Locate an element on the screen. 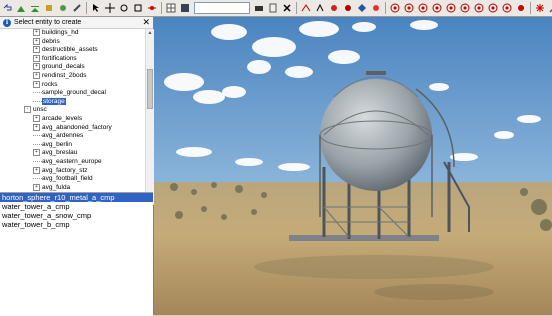 This screenshot has height=316, width=552. collapse-icon: - is located at coordinates (27, 110).